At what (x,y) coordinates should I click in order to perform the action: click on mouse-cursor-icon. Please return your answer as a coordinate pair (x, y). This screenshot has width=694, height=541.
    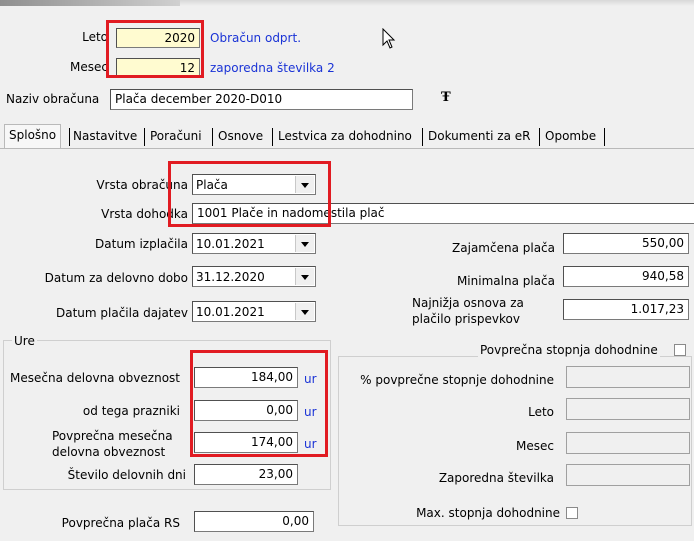
    Looking at the image, I should click on (389, 38).